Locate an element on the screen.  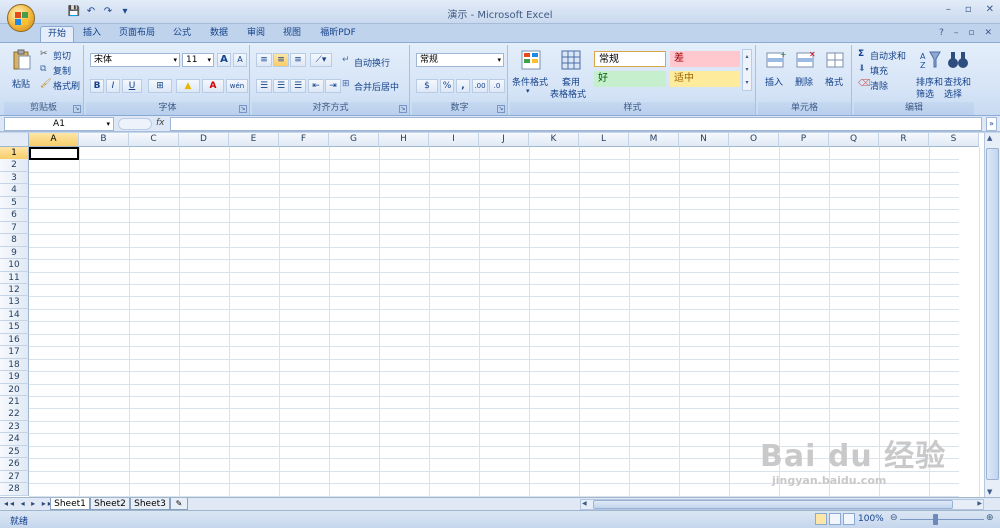
column-header: M is located at coordinates (654, 140).